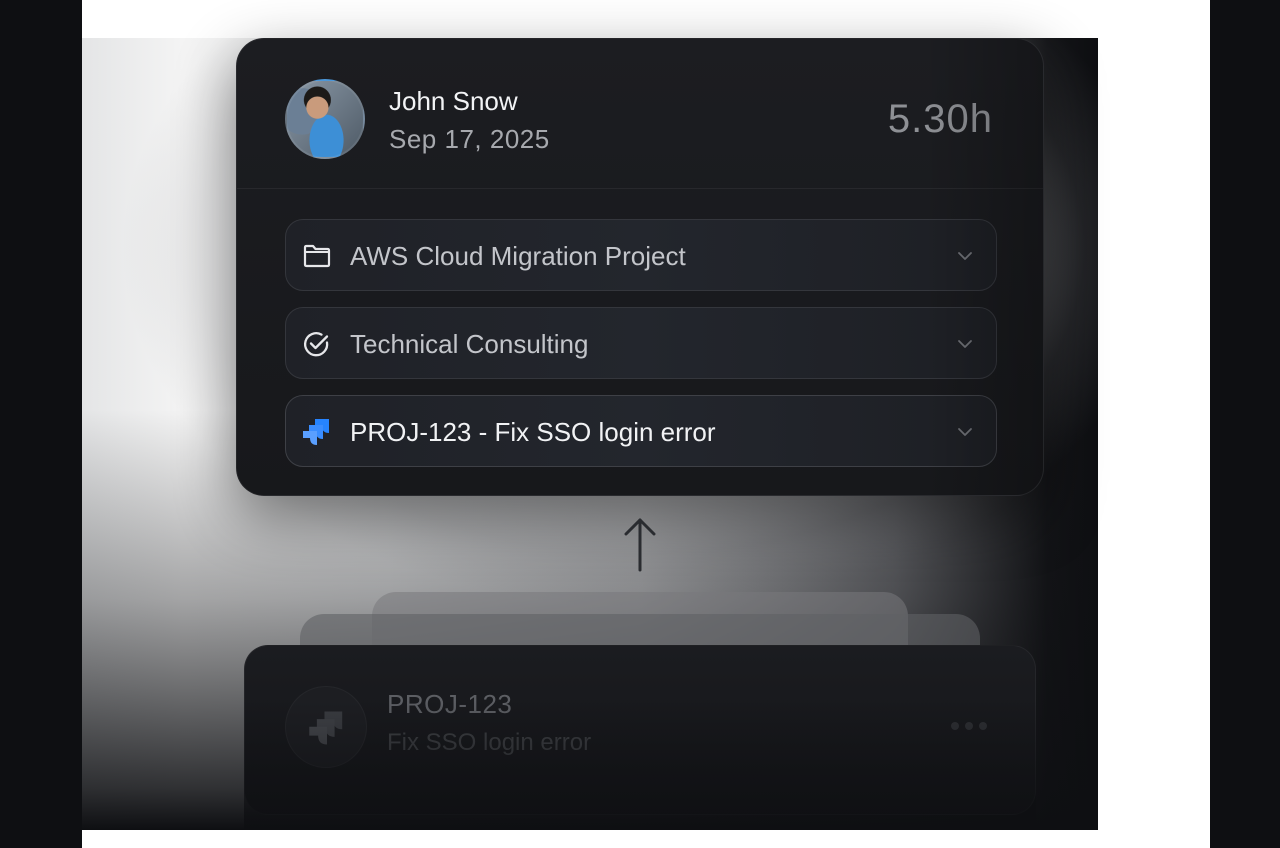 The height and width of the screenshot is (848, 1280). What do you see at coordinates (453, 101) in the screenshot?
I see `user-name: John Snow` at bounding box center [453, 101].